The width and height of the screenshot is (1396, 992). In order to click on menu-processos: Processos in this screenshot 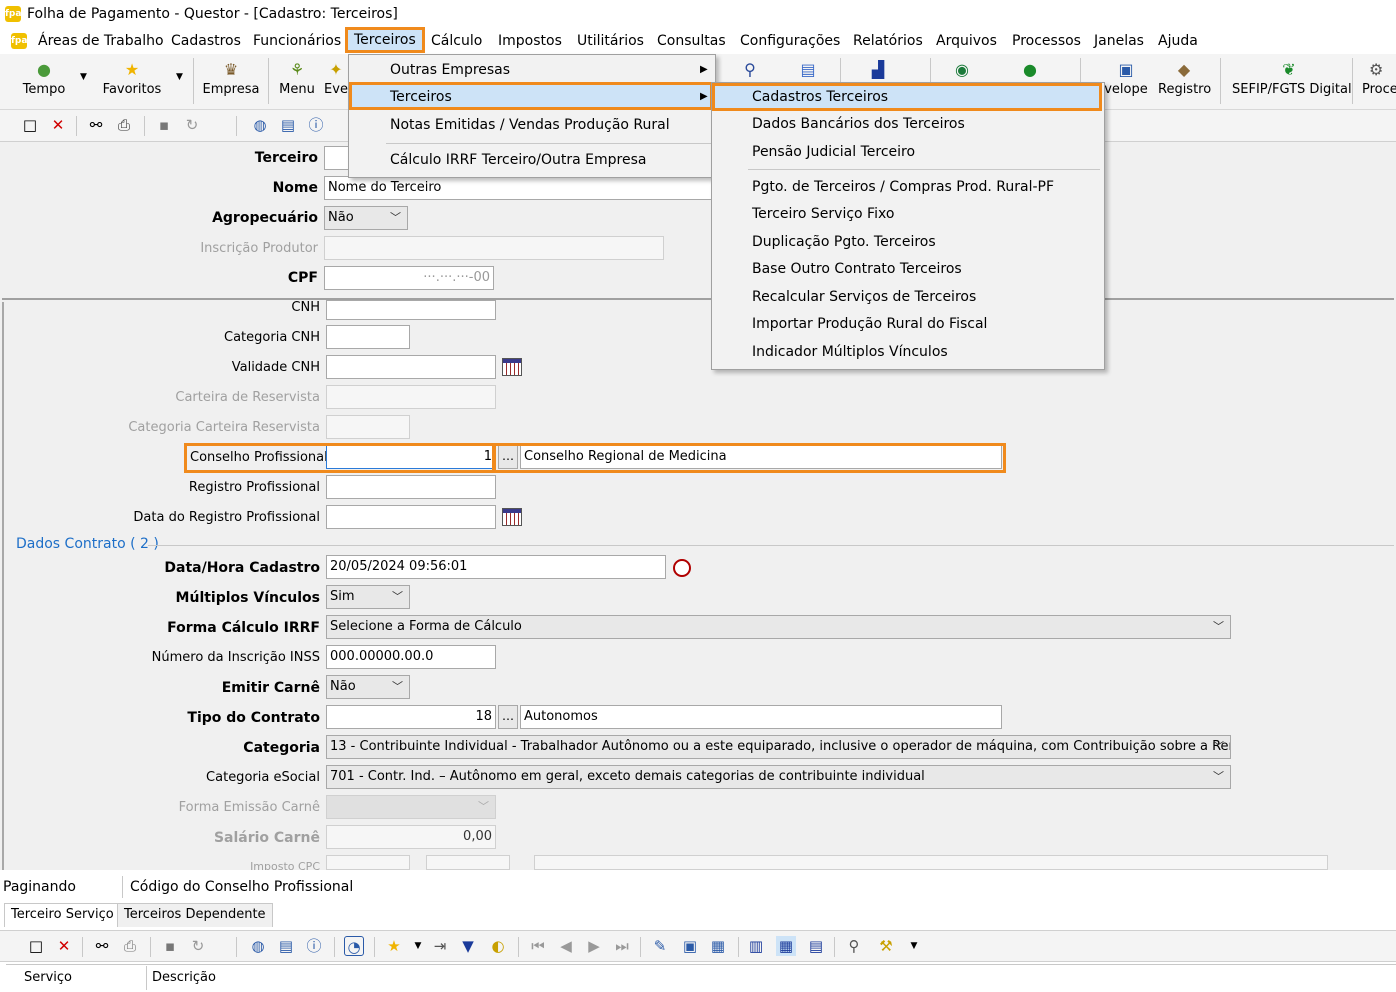, I will do `click(1046, 41)`.